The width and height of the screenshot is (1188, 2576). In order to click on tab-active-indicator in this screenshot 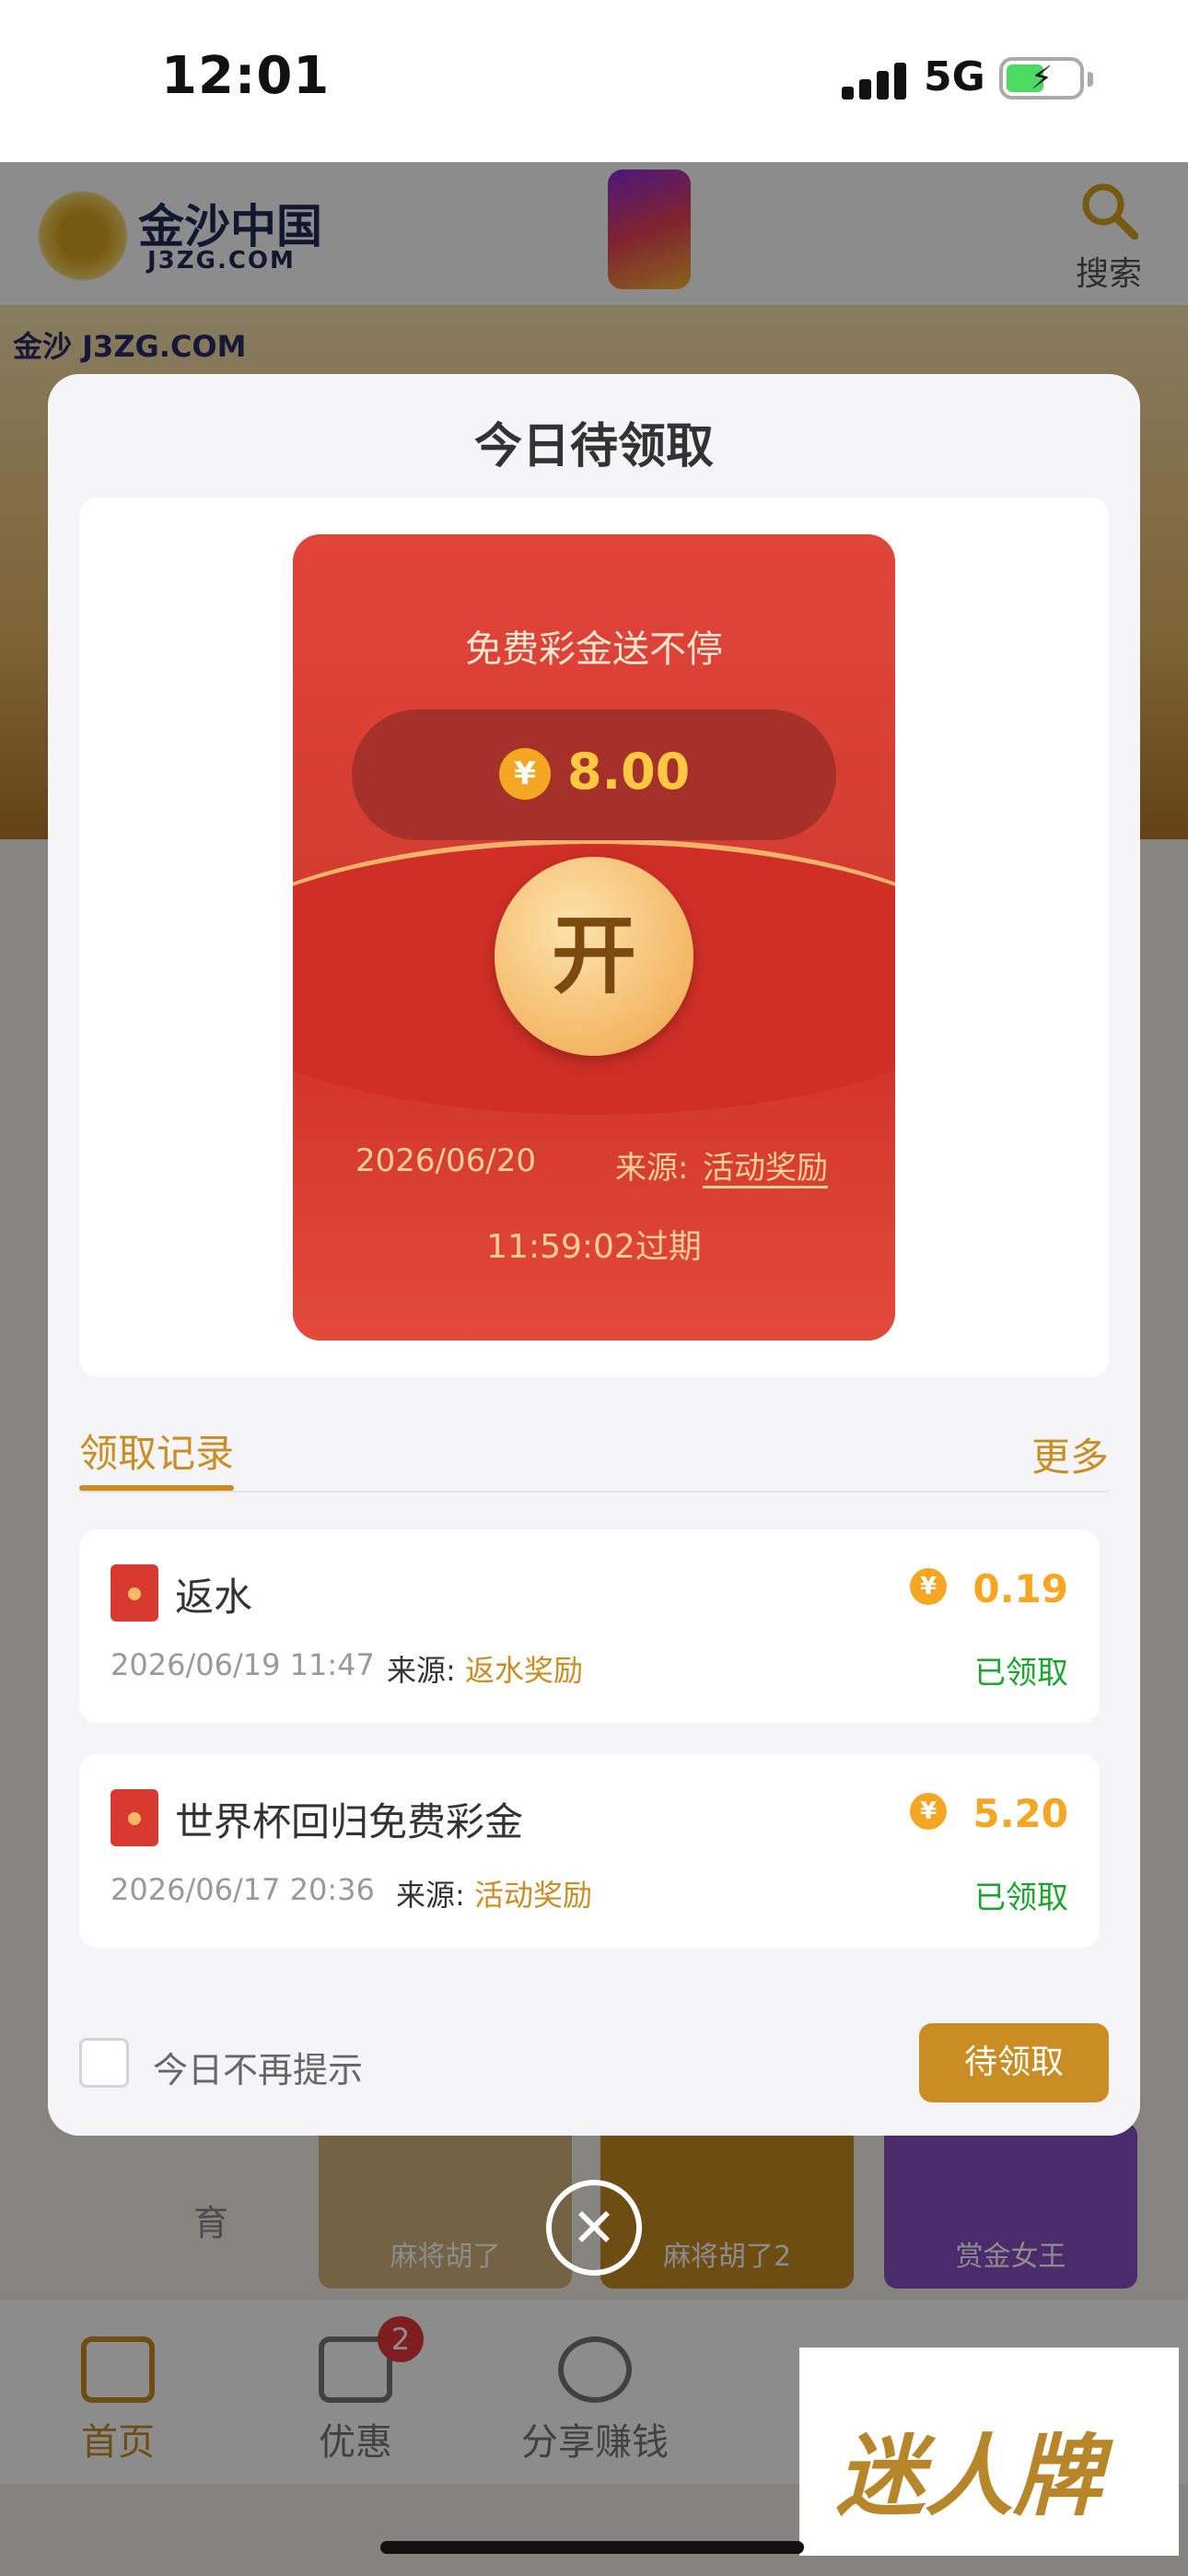, I will do `click(156, 1488)`.